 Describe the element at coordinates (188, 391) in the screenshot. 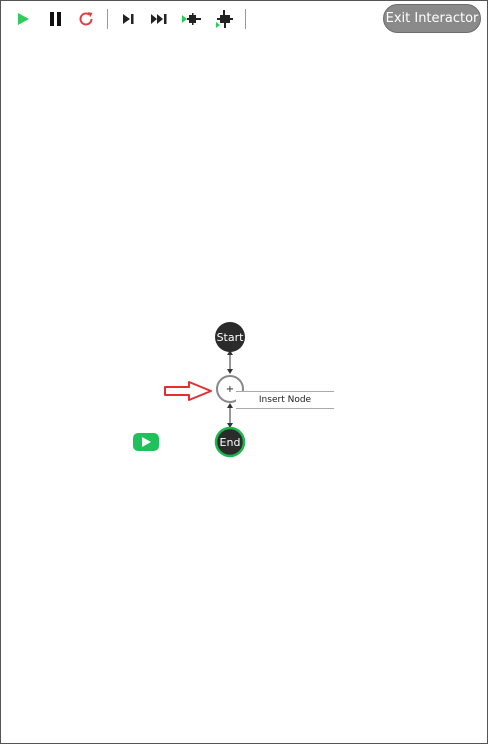

I see `pointer-arrow` at that location.